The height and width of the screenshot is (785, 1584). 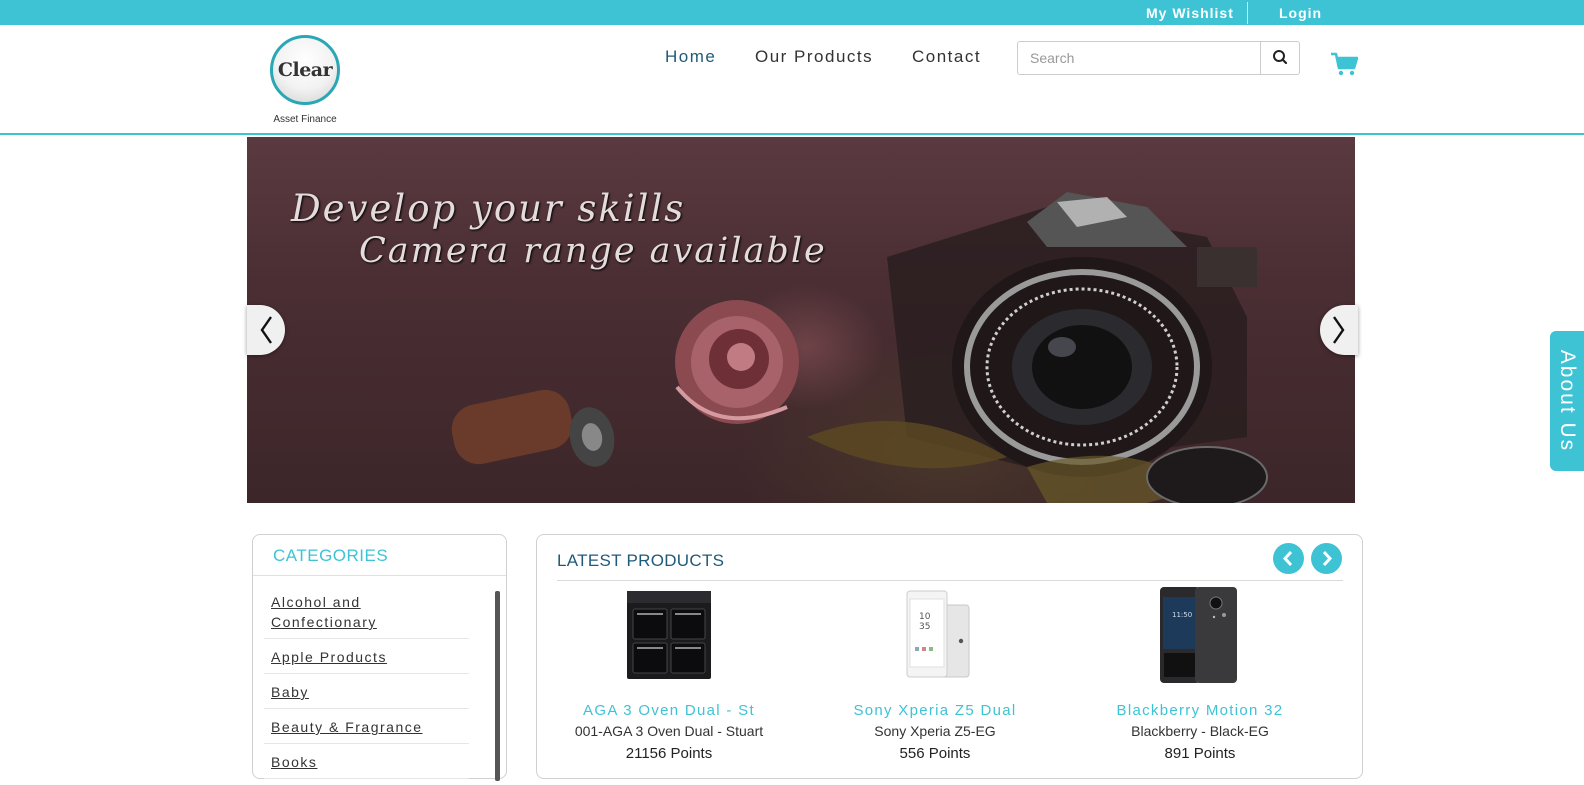 I want to click on logo-subtitle: Asset Finance, so click(x=305, y=119).